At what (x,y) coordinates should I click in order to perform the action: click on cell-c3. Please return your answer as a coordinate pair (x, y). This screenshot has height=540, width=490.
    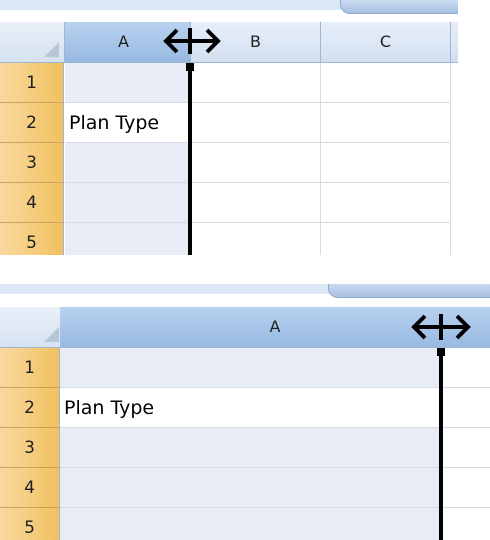
    Looking at the image, I should click on (386, 163).